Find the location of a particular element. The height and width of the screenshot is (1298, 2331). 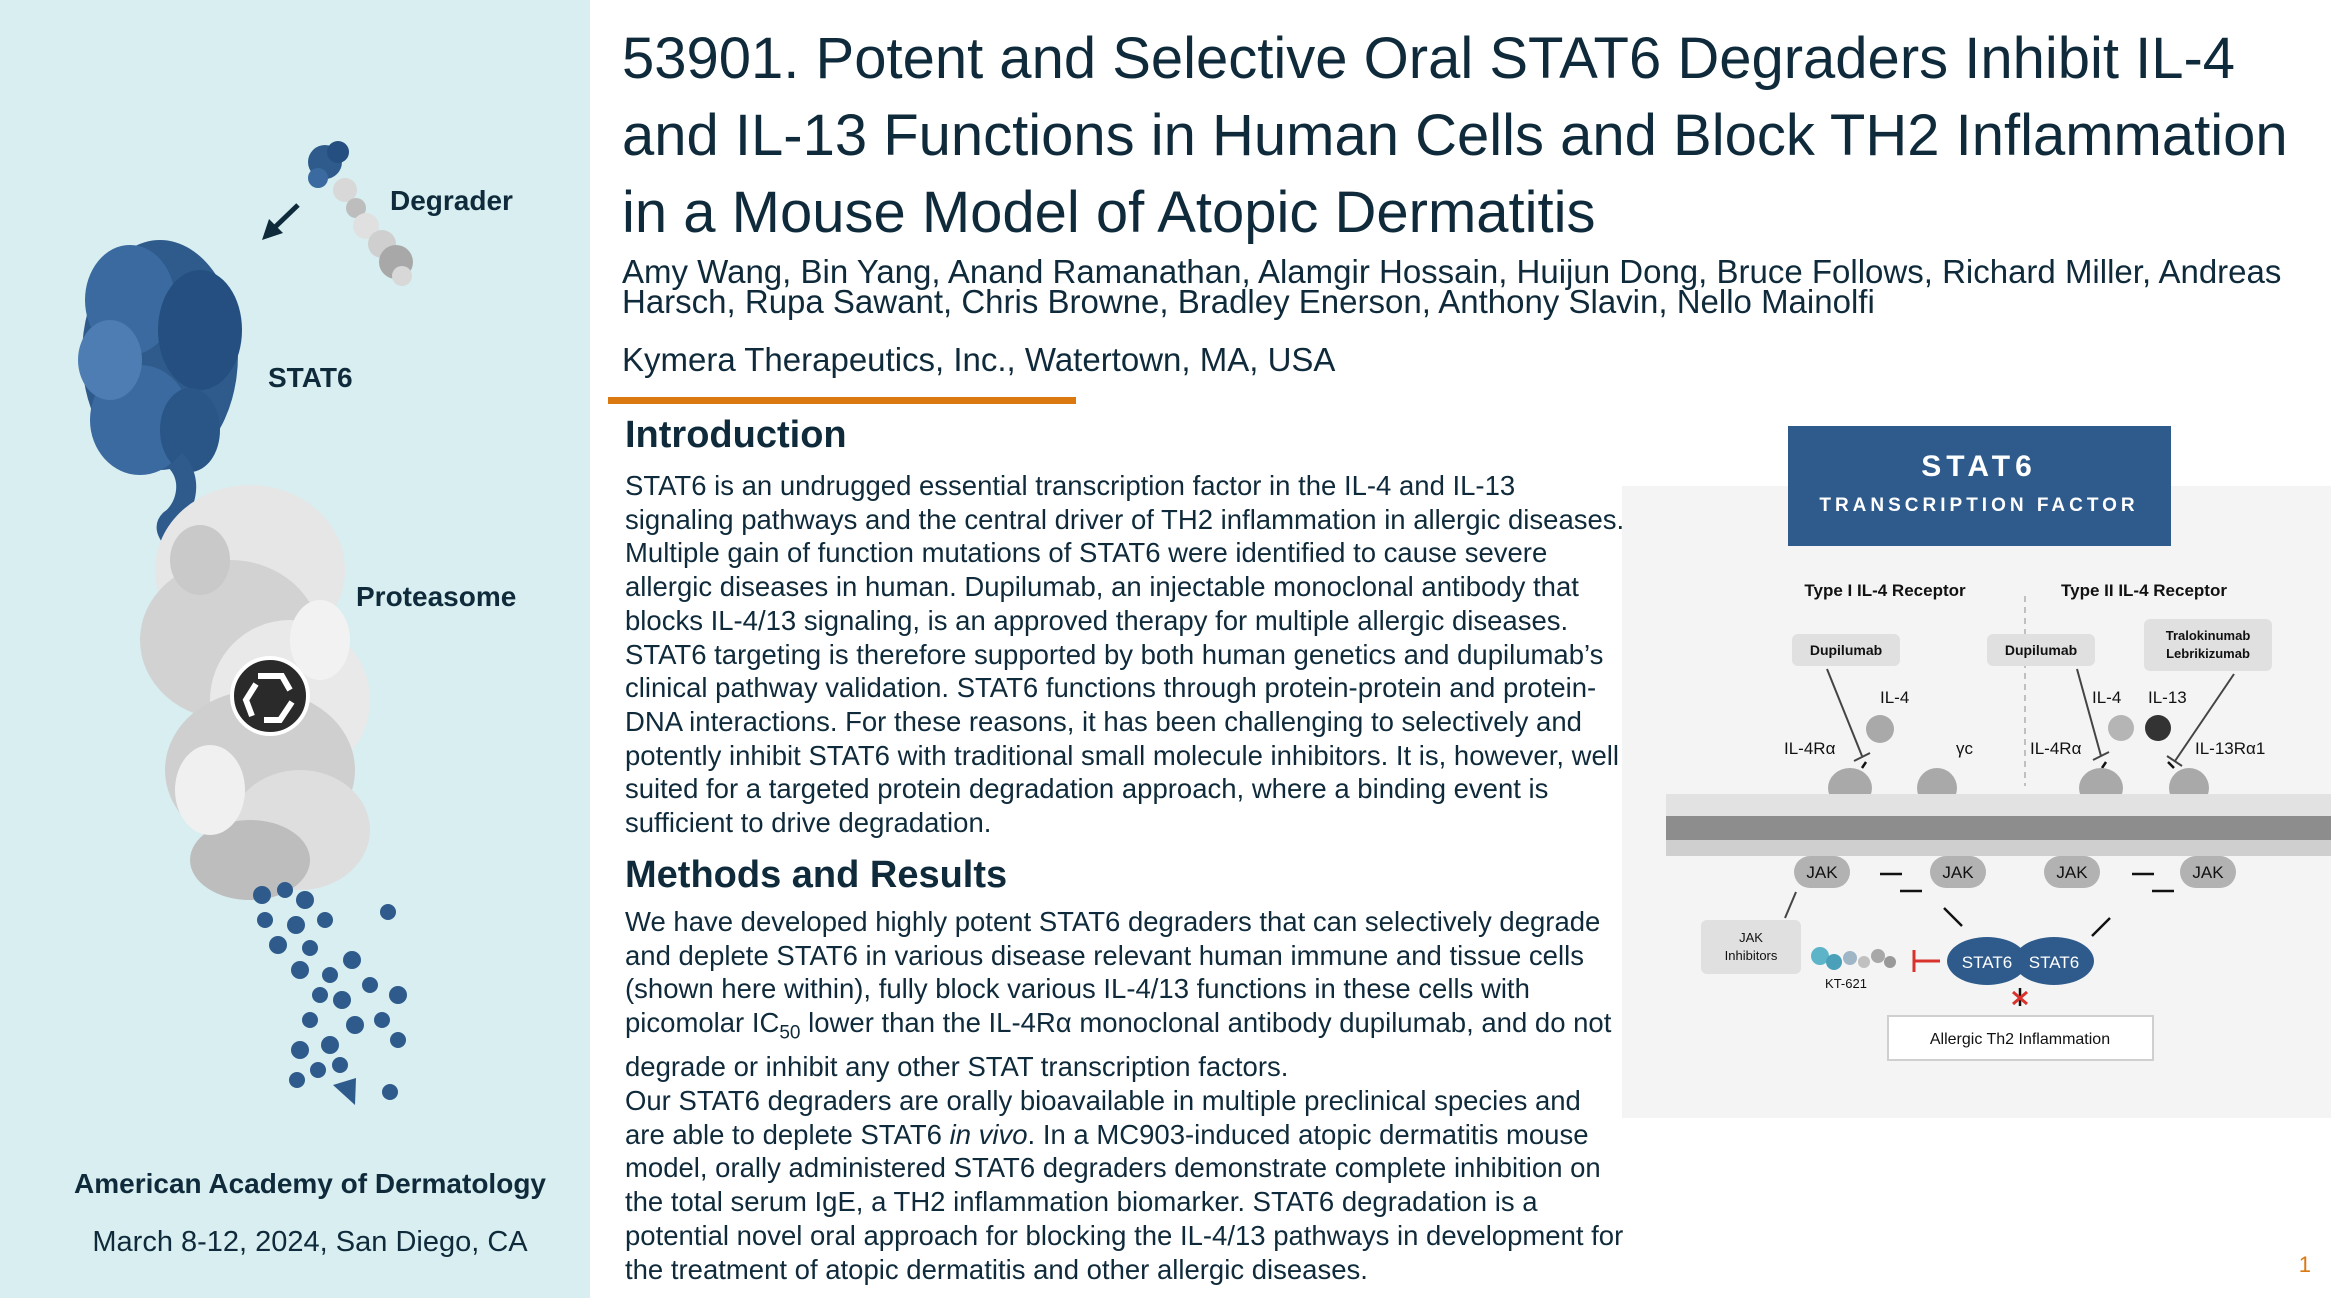

il13-label: IL-13 is located at coordinates (2167, 697).